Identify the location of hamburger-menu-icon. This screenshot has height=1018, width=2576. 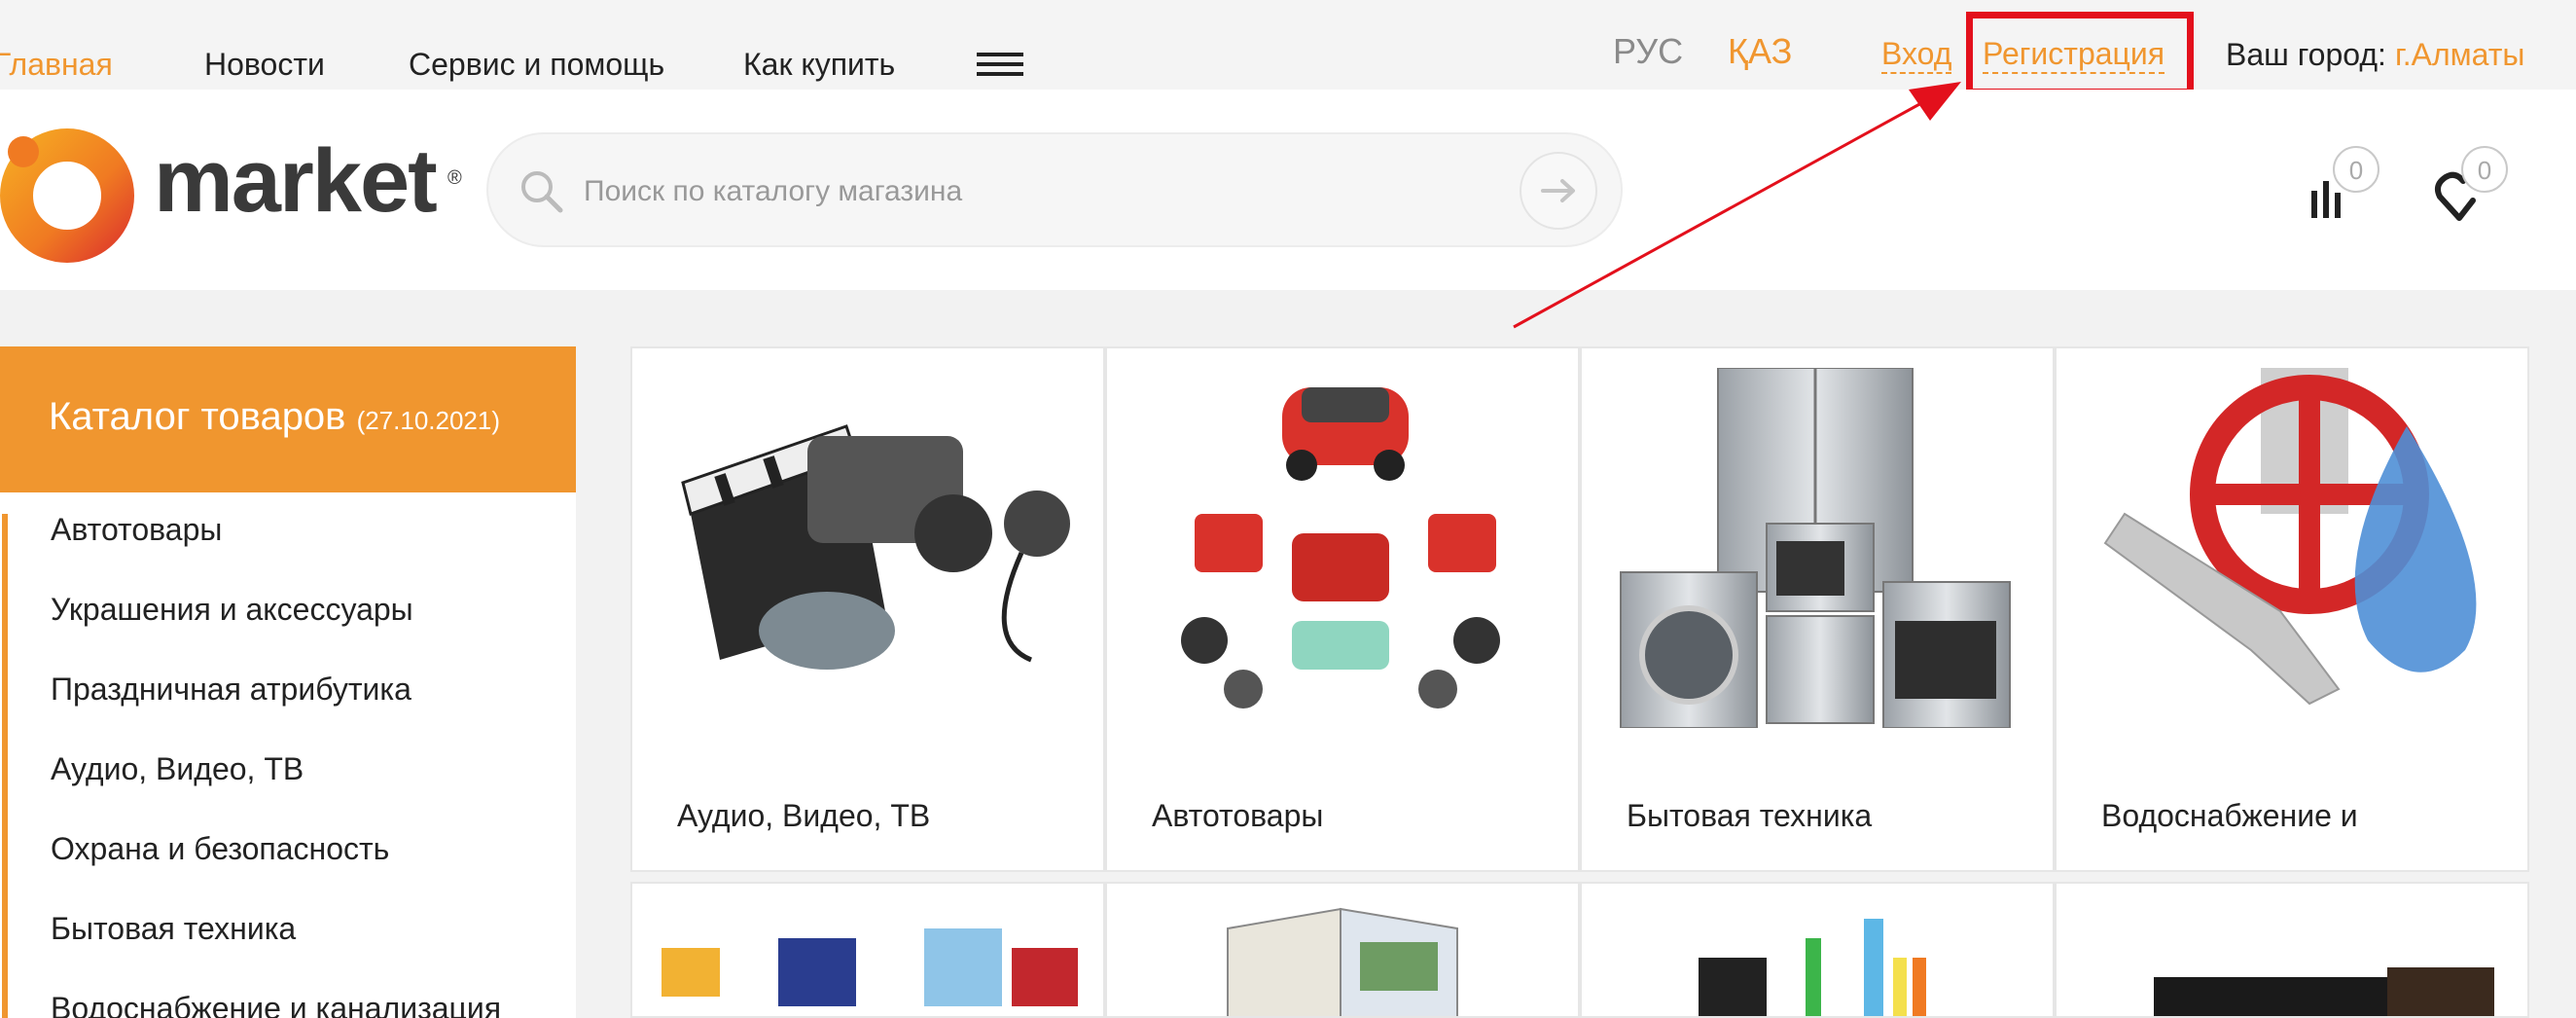
(1000, 65).